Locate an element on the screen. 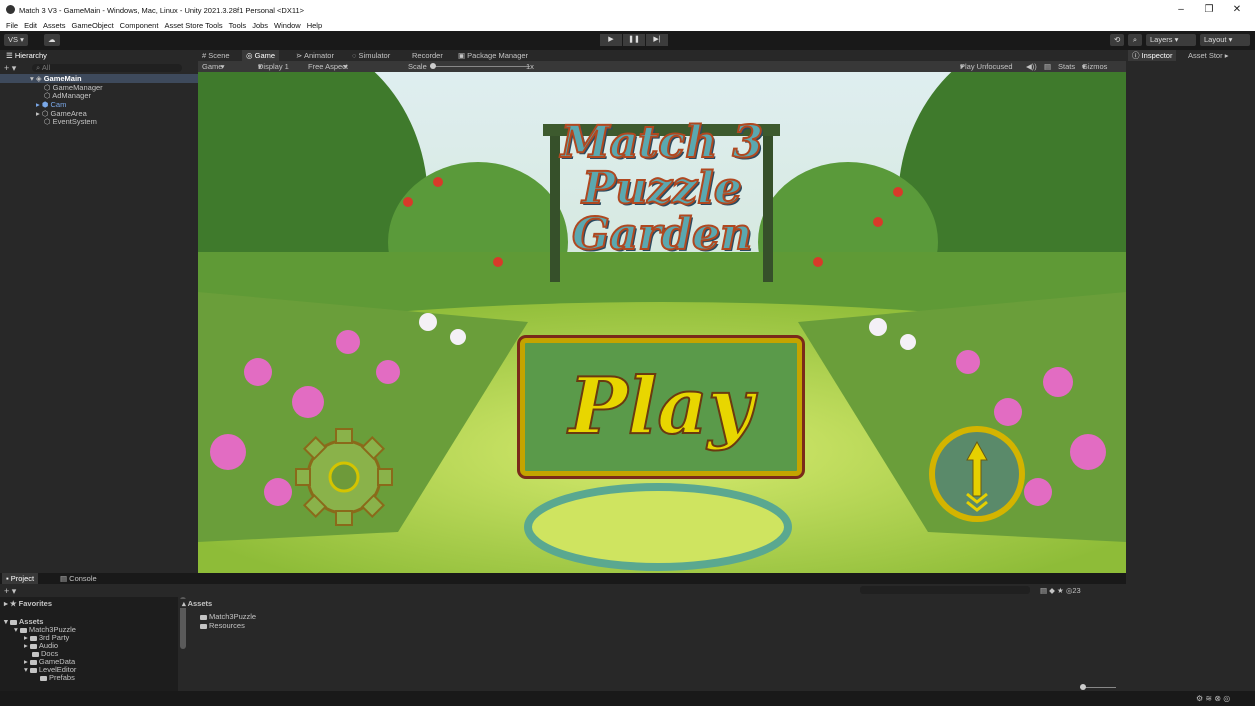 The height and width of the screenshot is (706, 1255). menu-edit: Edit is located at coordinates (30, 25).